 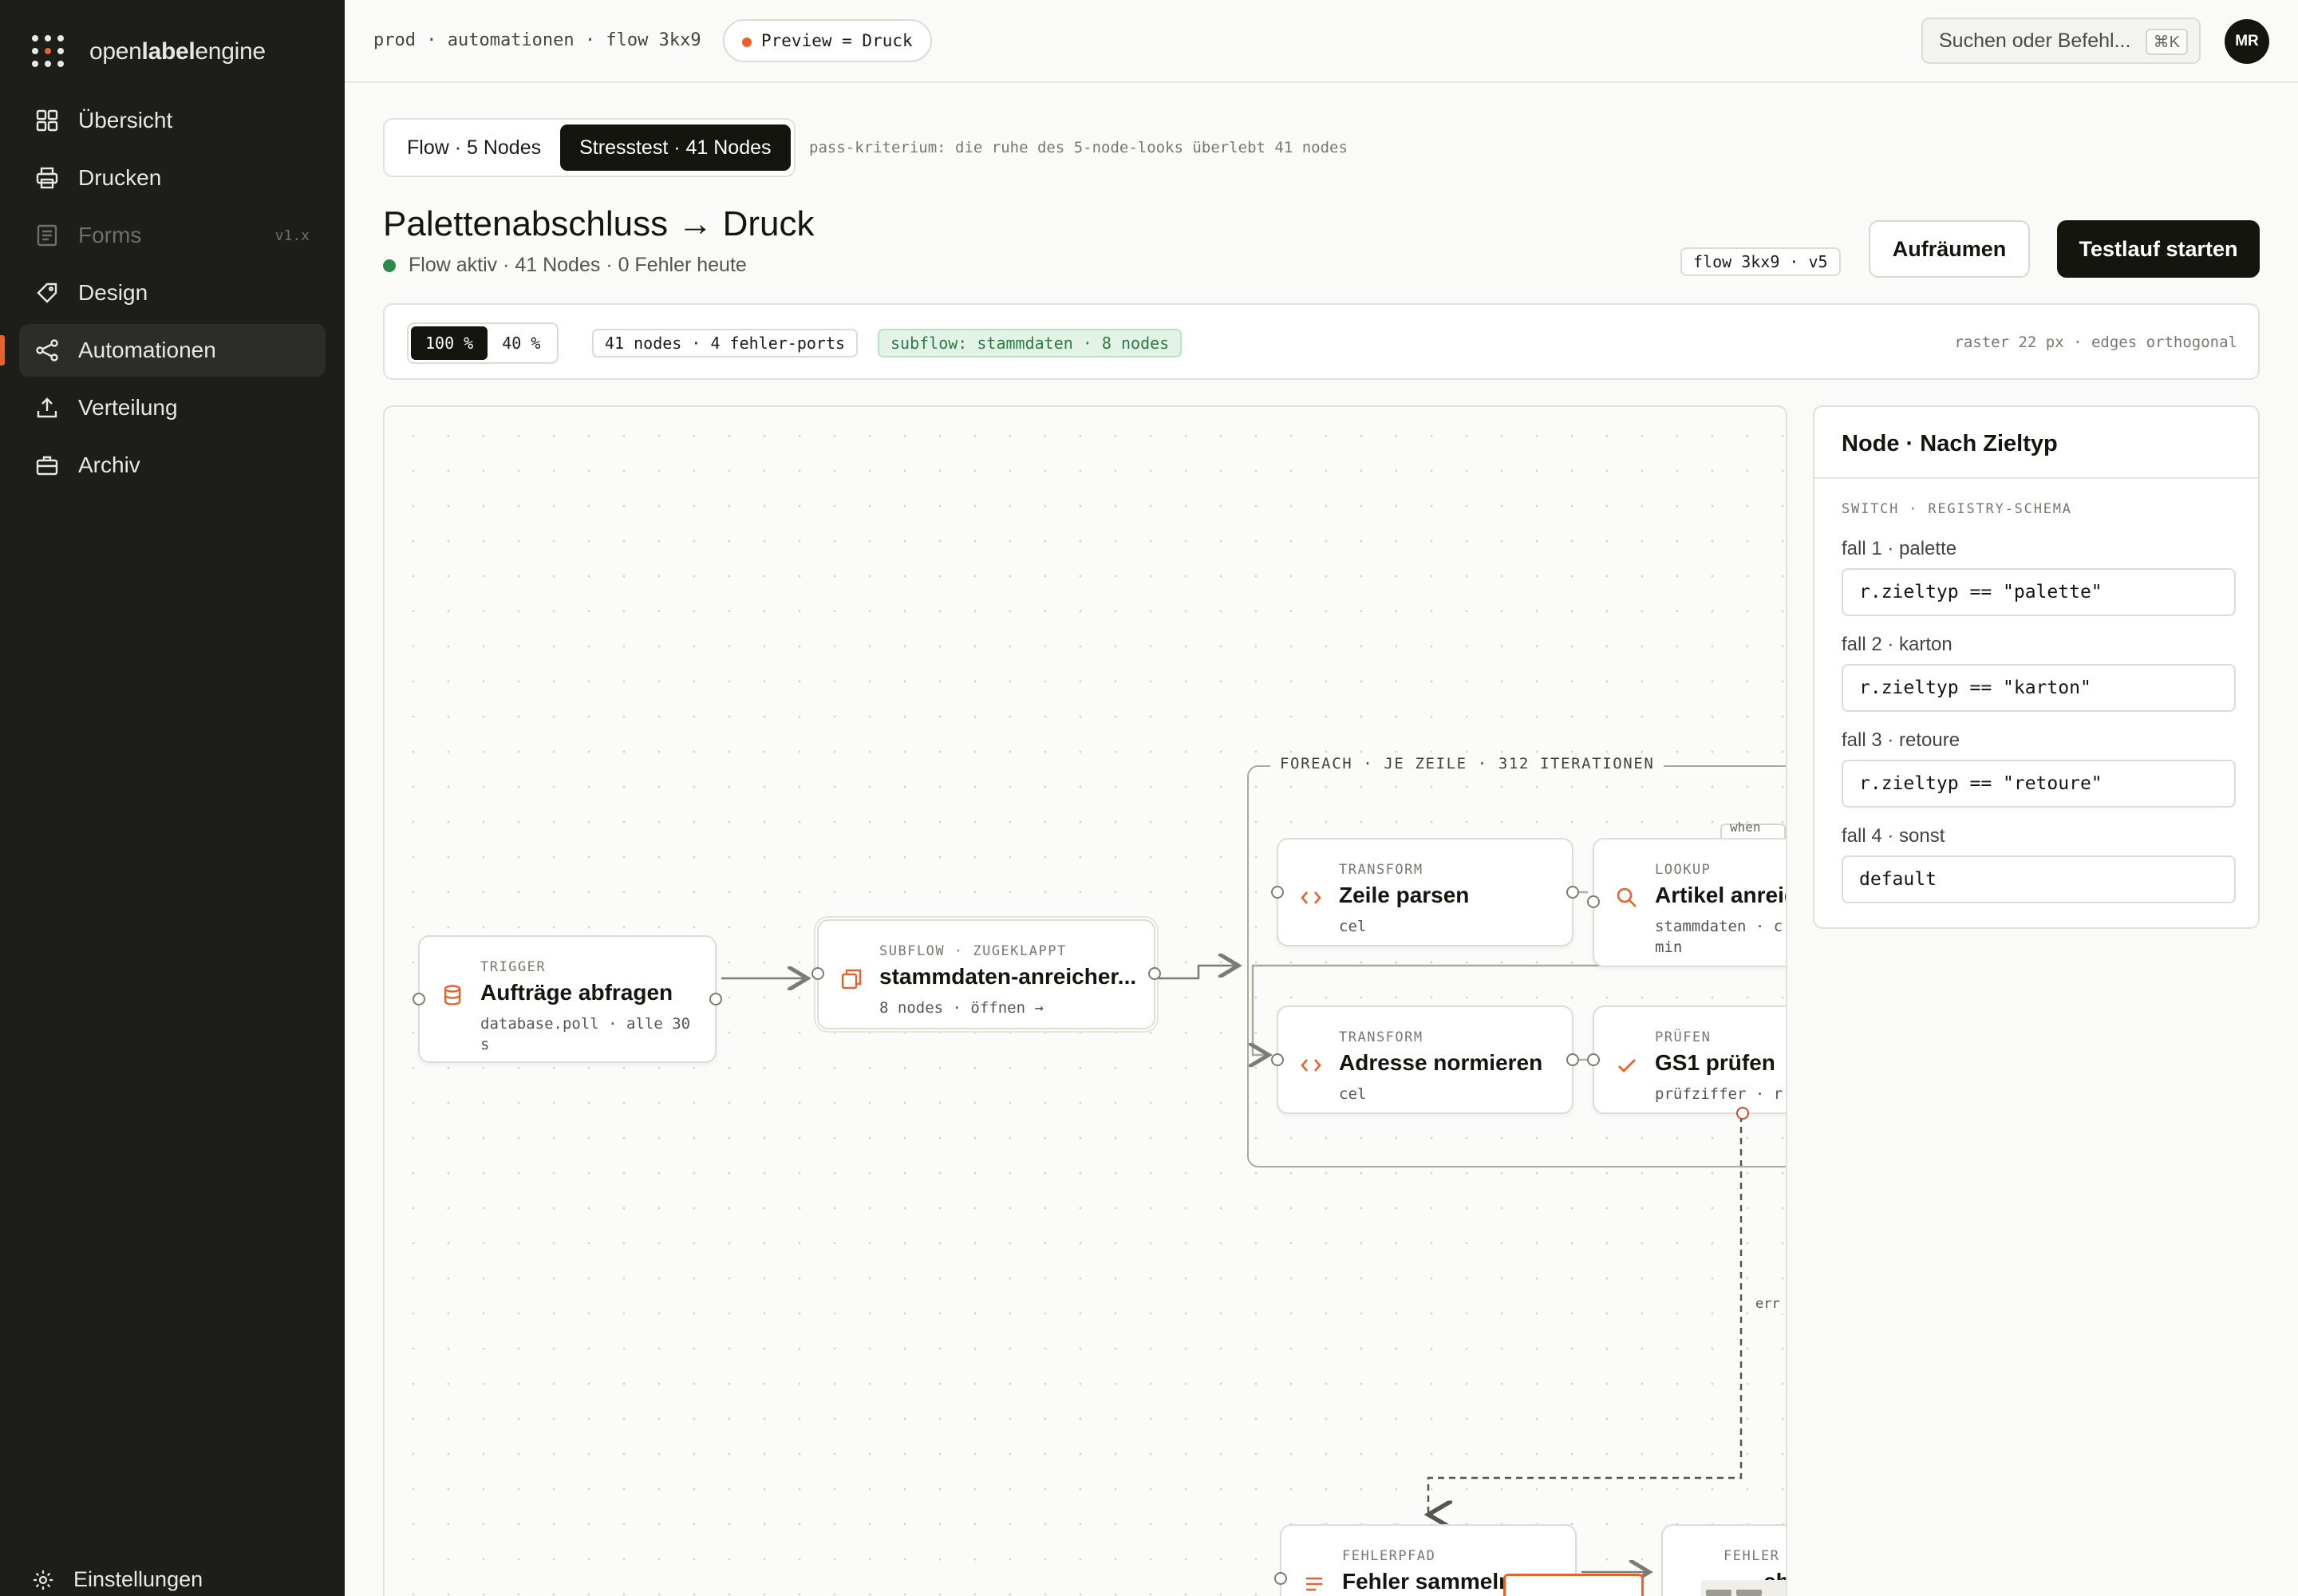 What do you see at coordinates (1586, 1315) in the screenshot?
I see `edge-error-path` at bounding box center [1586, 1315].